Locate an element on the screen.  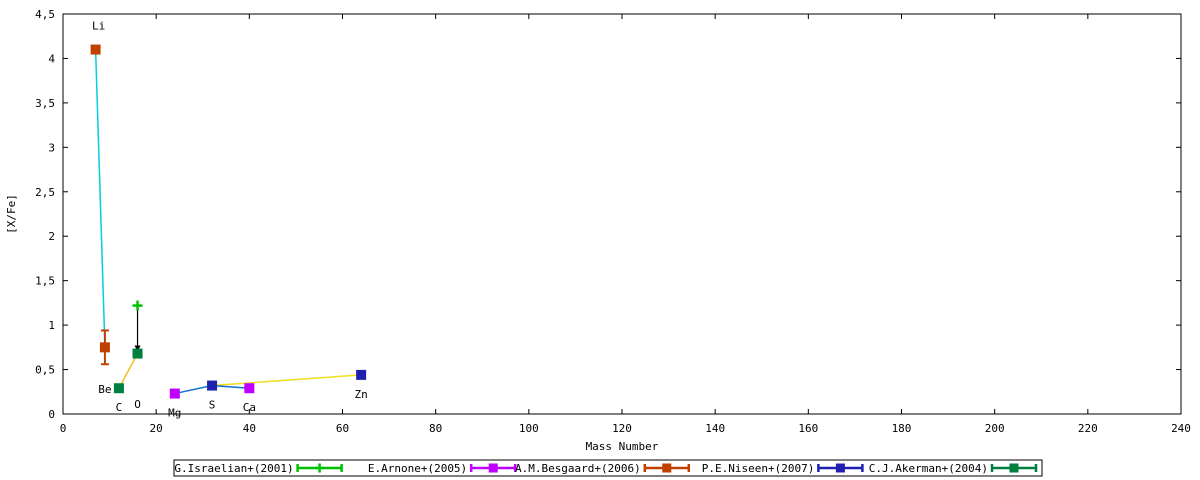
y-tick-label: 0 is located at coordinates (51, 414).